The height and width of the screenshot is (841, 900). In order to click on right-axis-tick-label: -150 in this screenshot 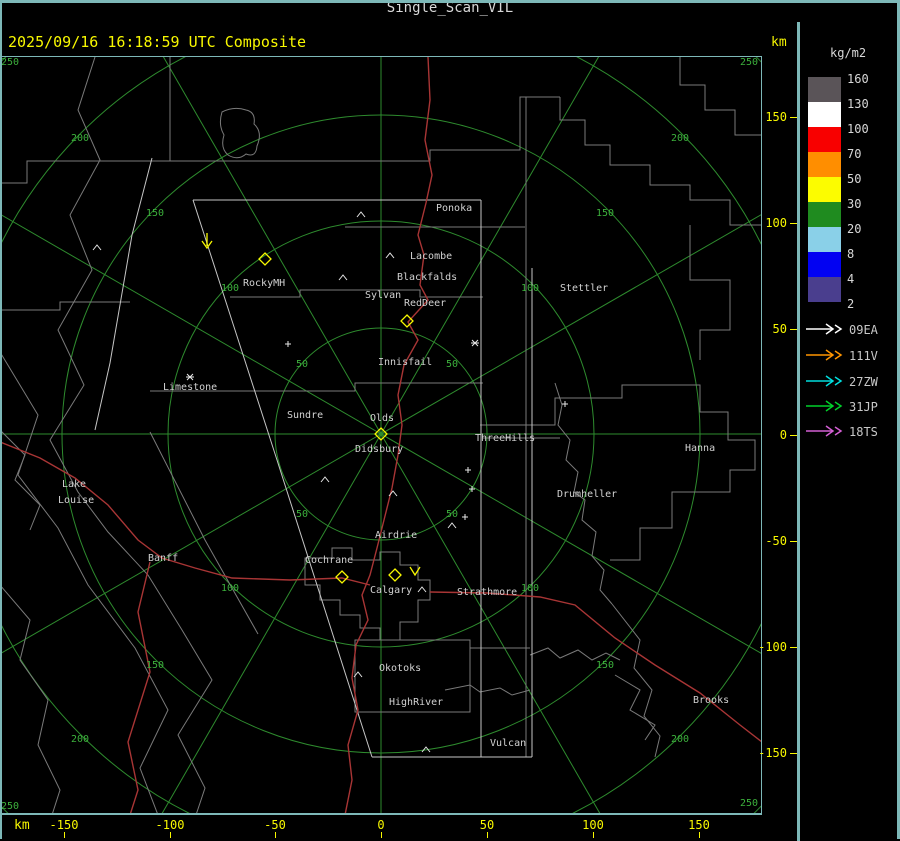, I will do `click(772, 753)`.